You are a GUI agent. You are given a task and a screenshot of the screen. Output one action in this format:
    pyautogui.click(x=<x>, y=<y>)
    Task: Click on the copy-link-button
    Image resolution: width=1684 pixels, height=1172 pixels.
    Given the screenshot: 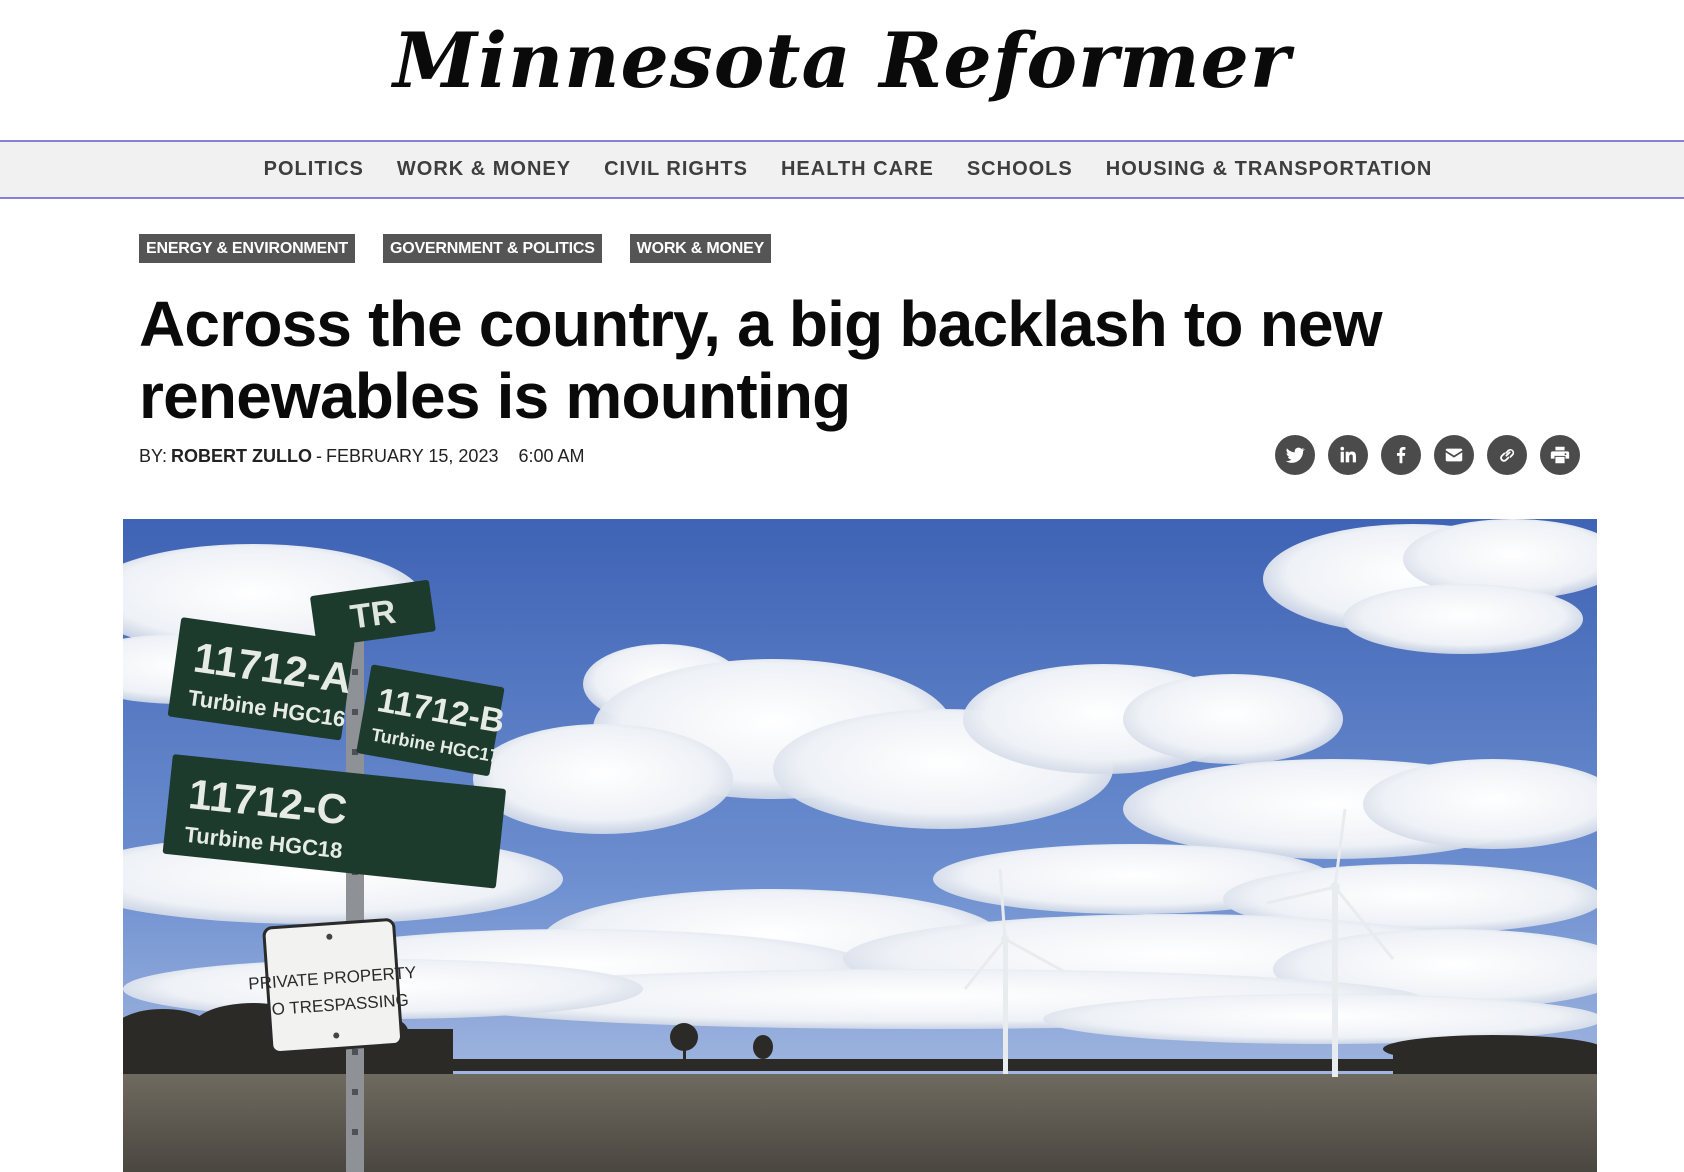 What is the action you would take?
    pyautogui.click(x=1507, y=455)
    